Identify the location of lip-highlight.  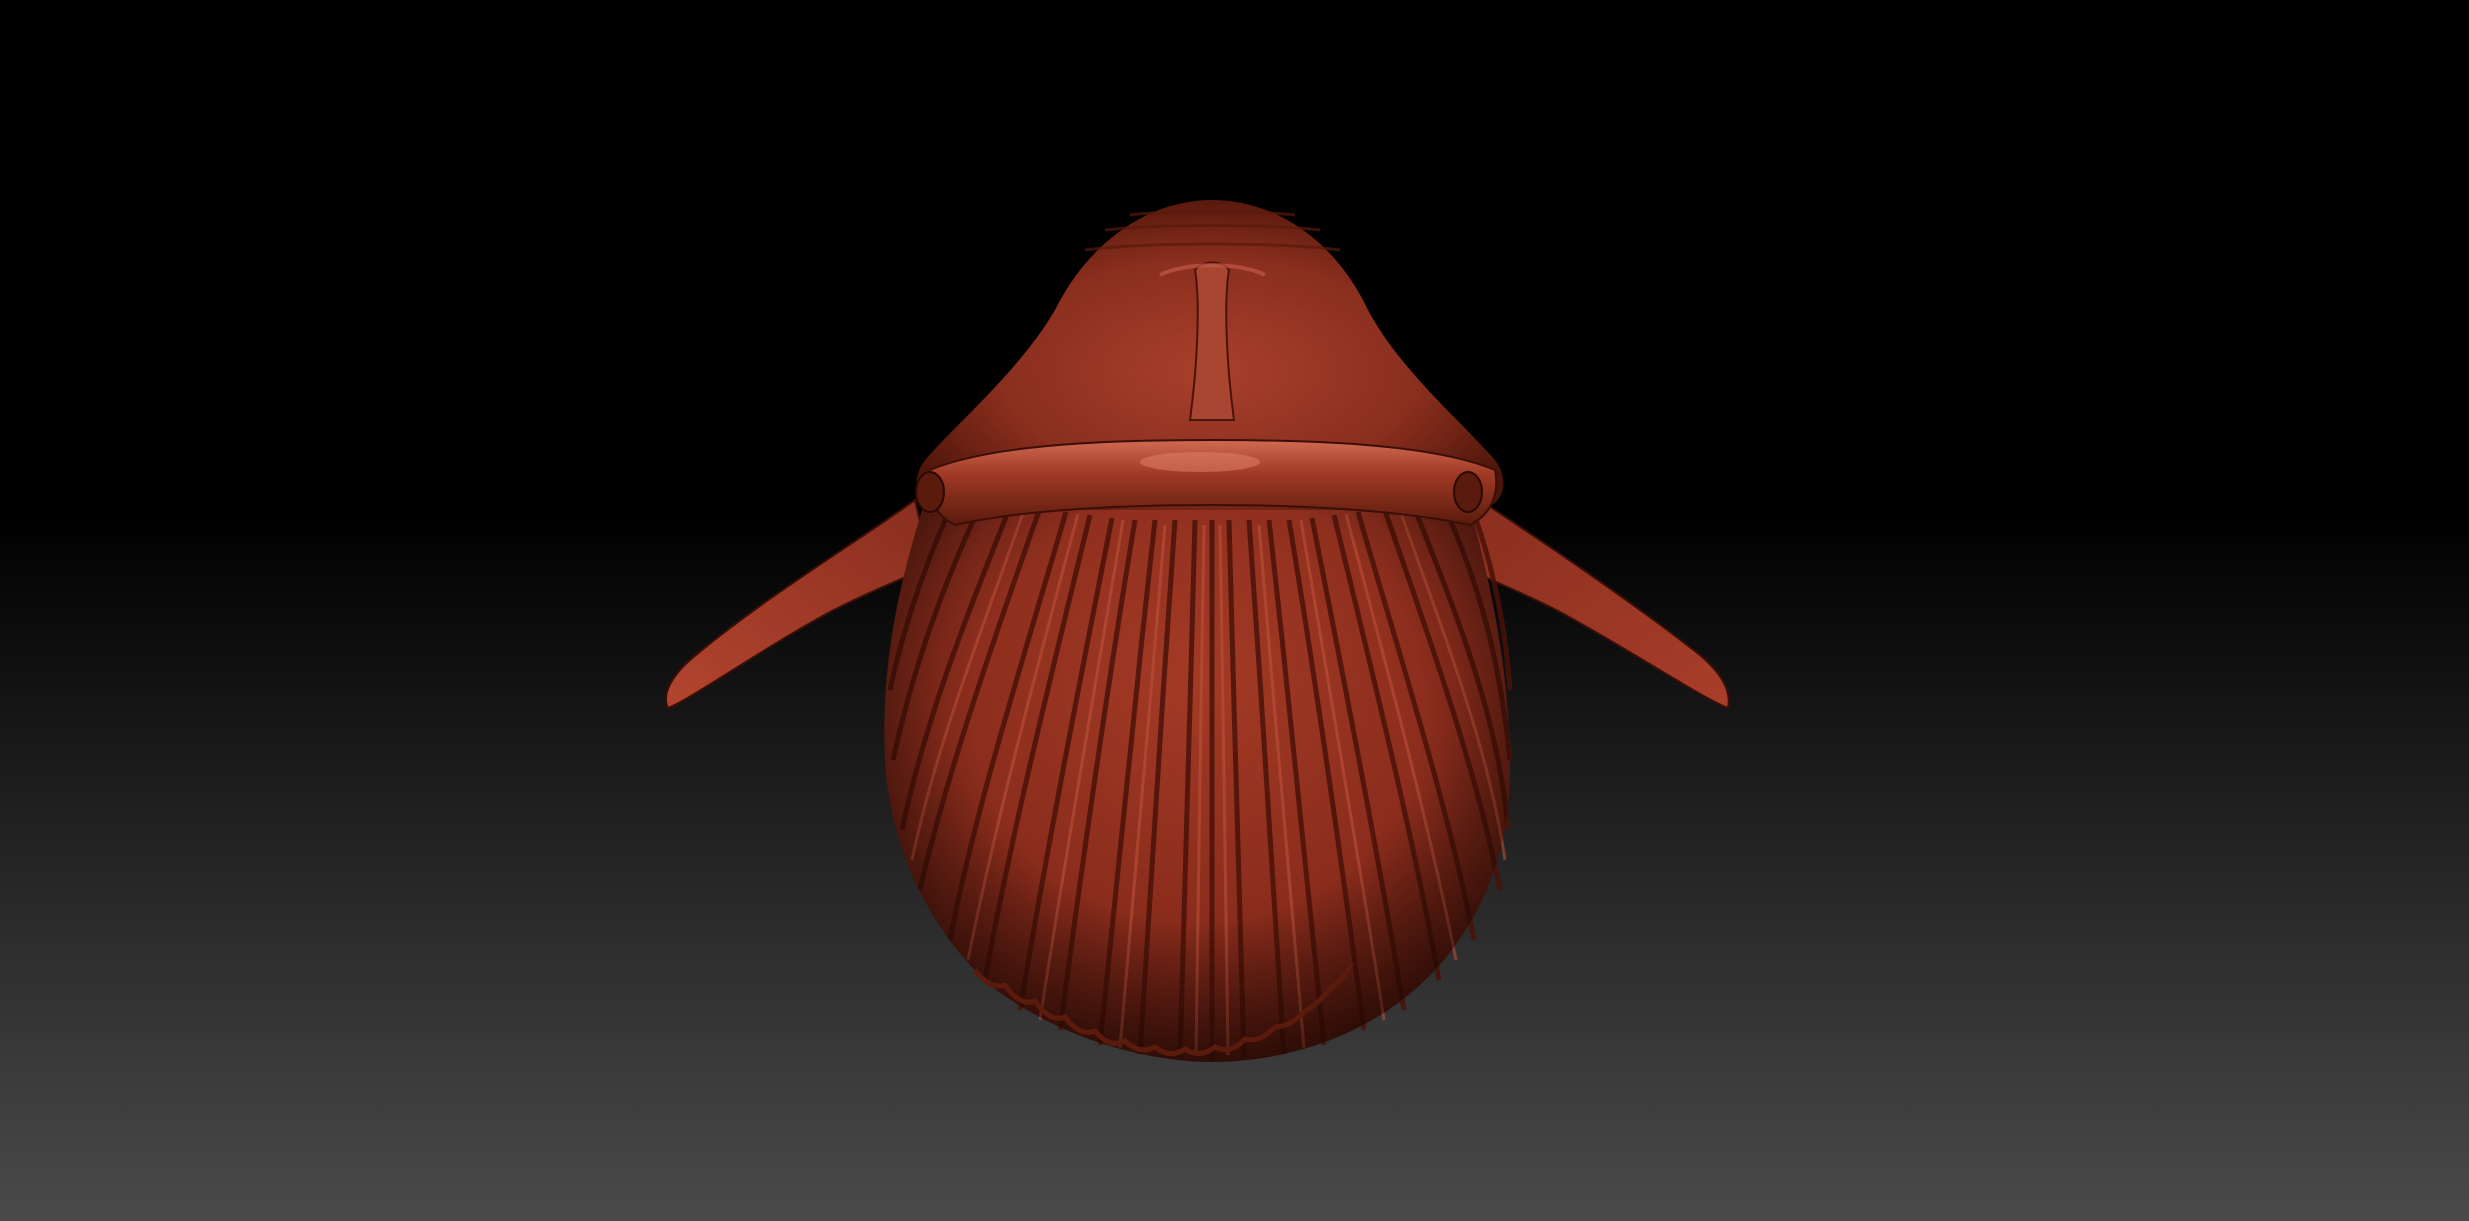
(1200, 462).